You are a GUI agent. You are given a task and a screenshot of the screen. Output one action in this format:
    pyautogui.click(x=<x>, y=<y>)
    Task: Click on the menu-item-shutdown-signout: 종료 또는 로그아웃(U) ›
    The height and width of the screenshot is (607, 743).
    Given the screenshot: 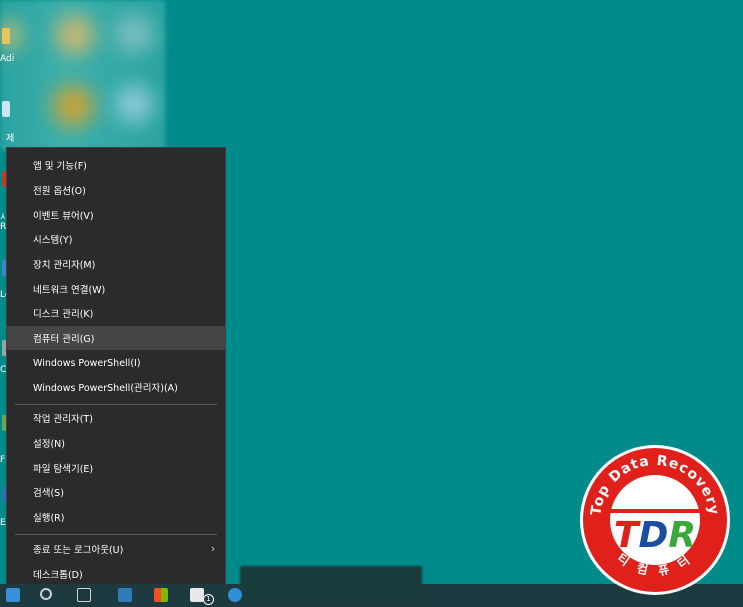 What is the action you would take?
    pyautogui.click(x=116, y=549)
    